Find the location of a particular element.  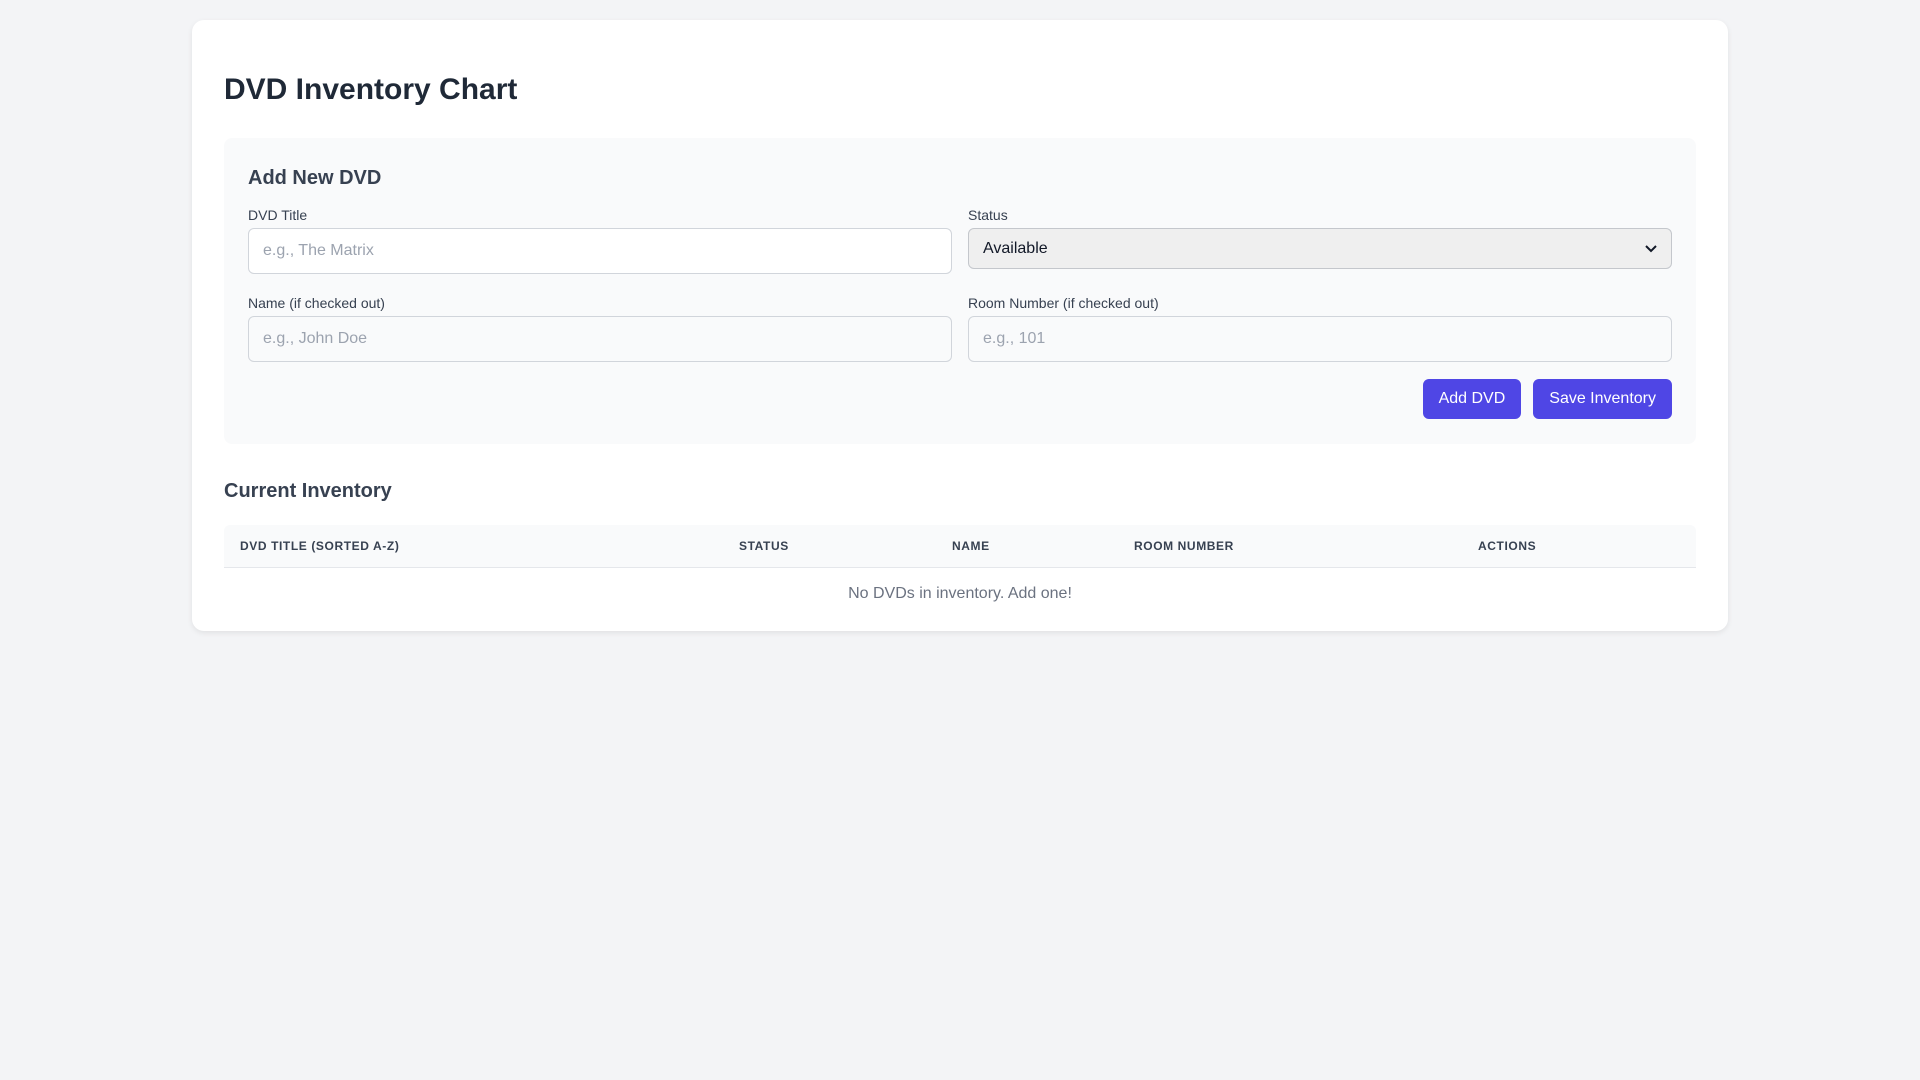

chevron-down-icon is located at coordinates (1651, 249).